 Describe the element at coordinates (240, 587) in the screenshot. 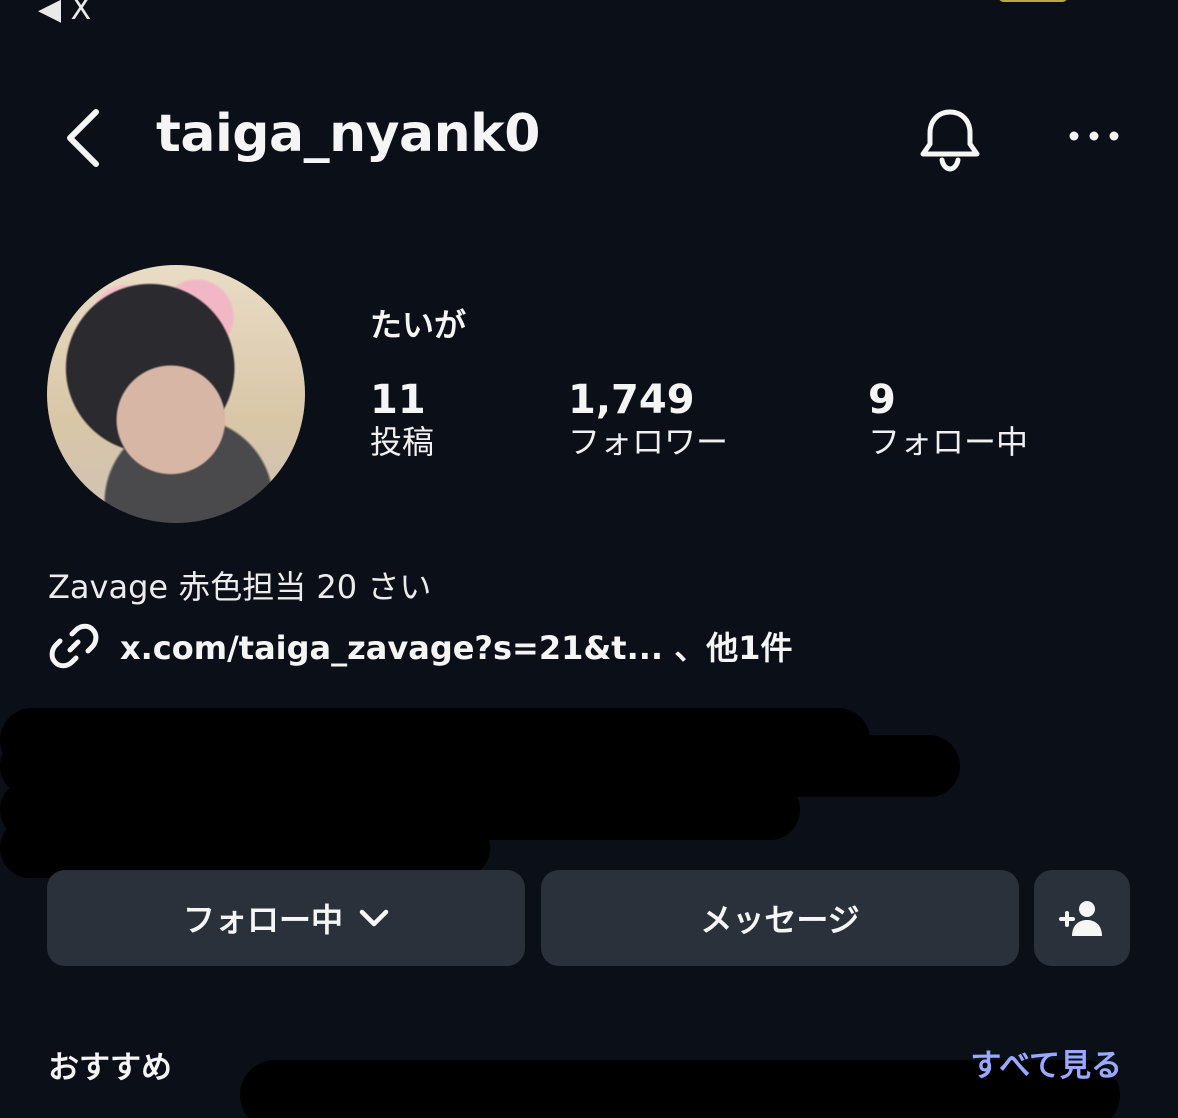

I see `profile-bio: Zavage 赤色担当 20 さい` at that location.